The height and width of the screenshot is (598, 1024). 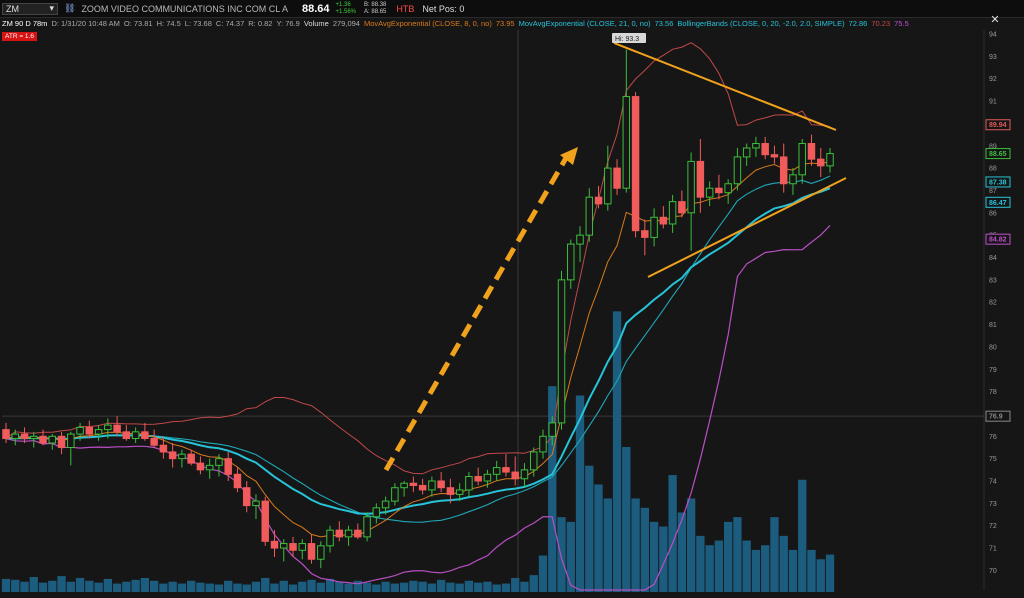 What do you see at coordinates (993, 191) in the screenshot?
I see `price-tick-label: 87` at bounding box center [993, 191].